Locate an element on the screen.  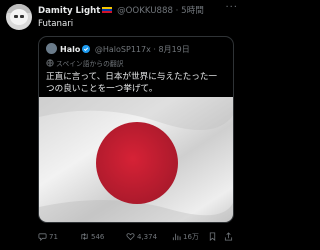
share-button is located at coordinates (229, 237).